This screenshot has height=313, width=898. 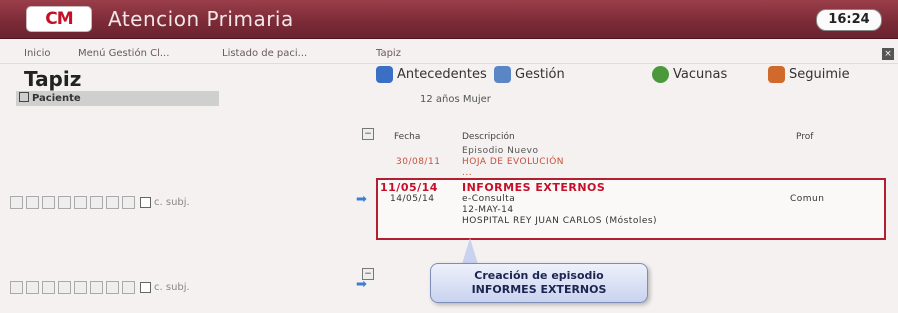 What do you see at coordinates (502, 74) in the screenshot?
I see `folder-icon` at bounding box center [502, 74].